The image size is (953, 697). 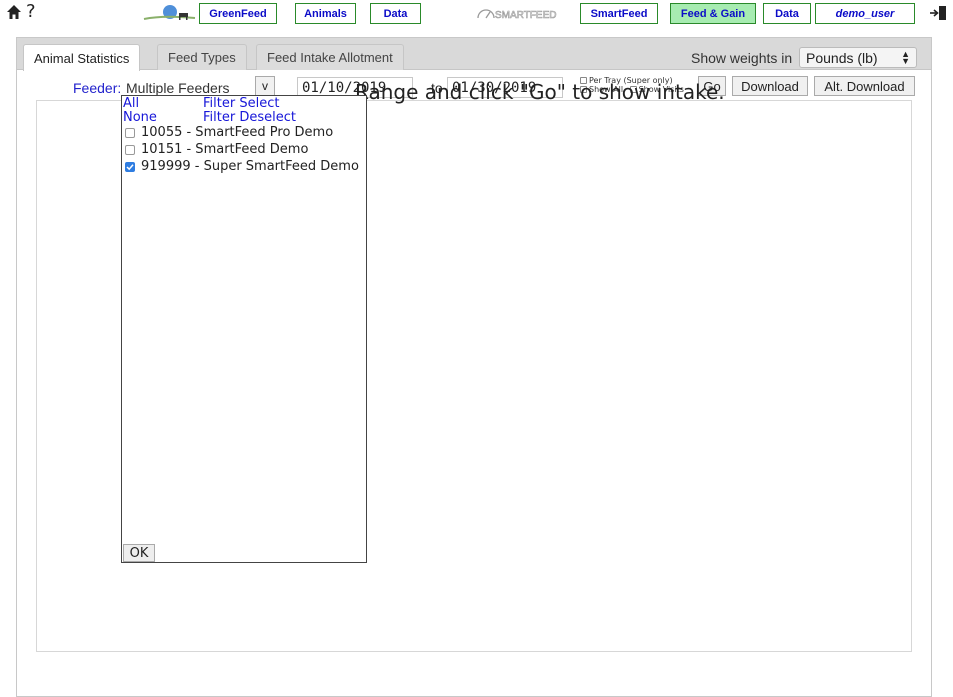 What do you see at coordinates (238, 13) in the screenshot?
I see `nav-greenfeed: GreenFeed` at bounding box center [238, 13].